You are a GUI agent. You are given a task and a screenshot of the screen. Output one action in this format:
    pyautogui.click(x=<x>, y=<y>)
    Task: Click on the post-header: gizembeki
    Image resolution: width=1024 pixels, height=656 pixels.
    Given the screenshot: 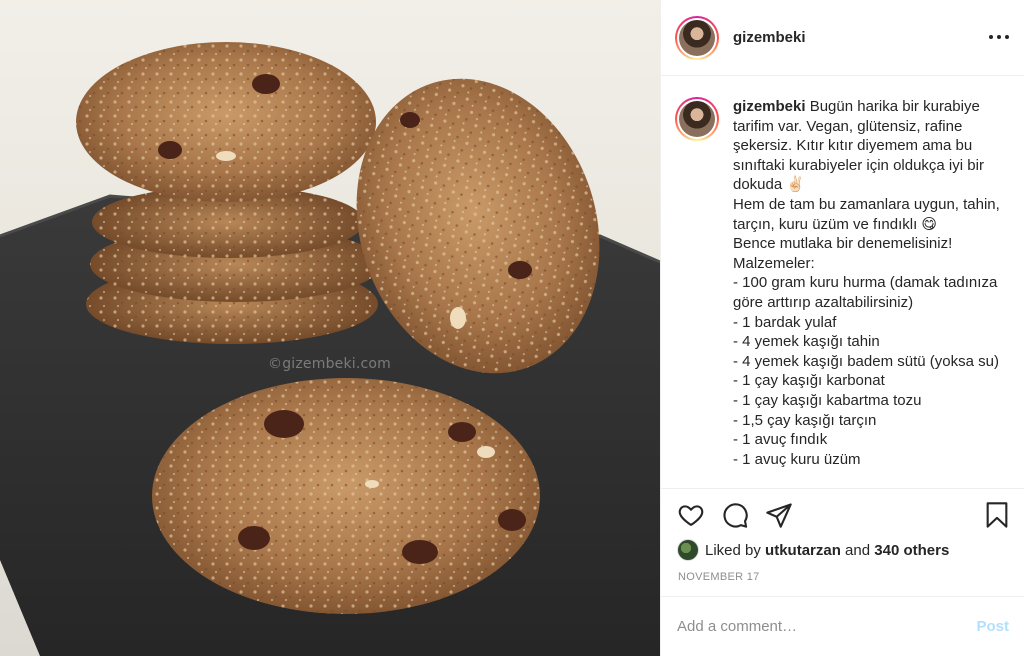 What is the action you would take?
    pyautogui.click(x=842, y=38)
    